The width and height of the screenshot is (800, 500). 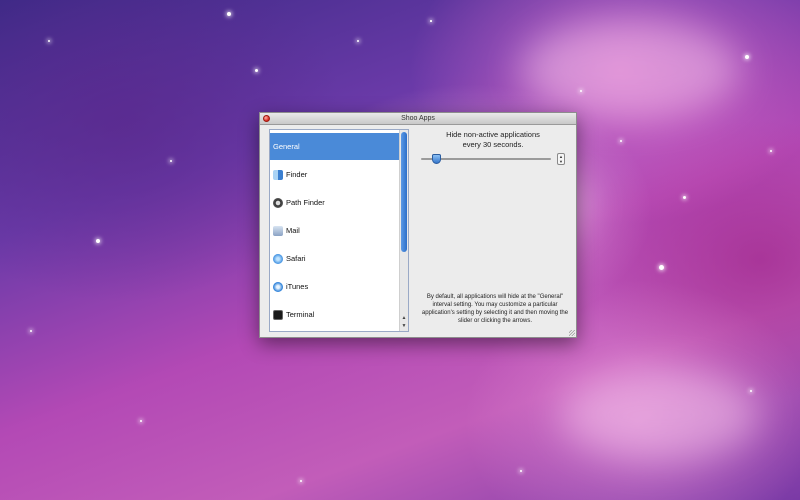 I want to click on itunes-icon, so click(x=278, y=286).